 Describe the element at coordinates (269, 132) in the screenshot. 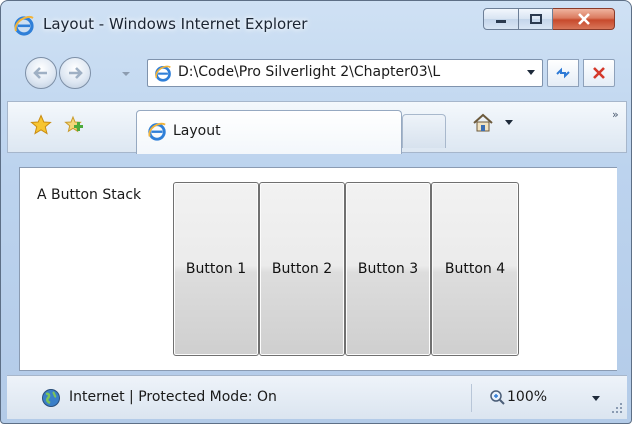

I see `tab-layout: Layout` at that location.